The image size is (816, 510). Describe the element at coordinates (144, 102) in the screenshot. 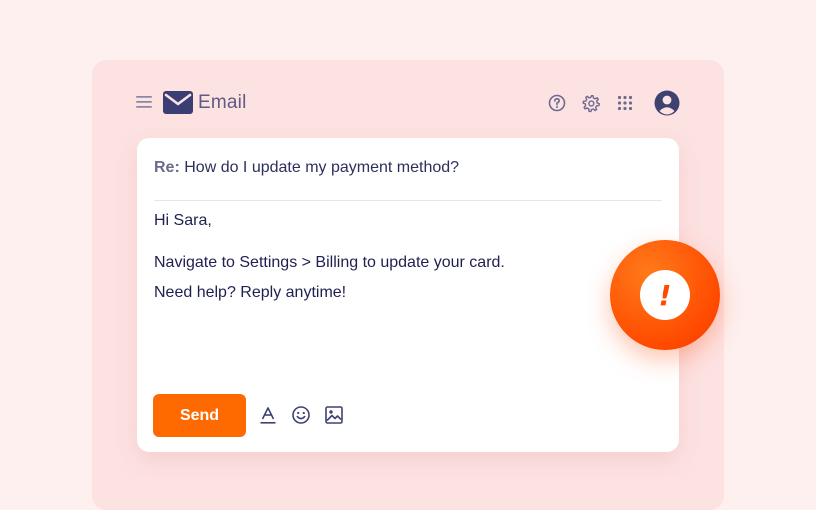

I see `menu-icon` at that location.